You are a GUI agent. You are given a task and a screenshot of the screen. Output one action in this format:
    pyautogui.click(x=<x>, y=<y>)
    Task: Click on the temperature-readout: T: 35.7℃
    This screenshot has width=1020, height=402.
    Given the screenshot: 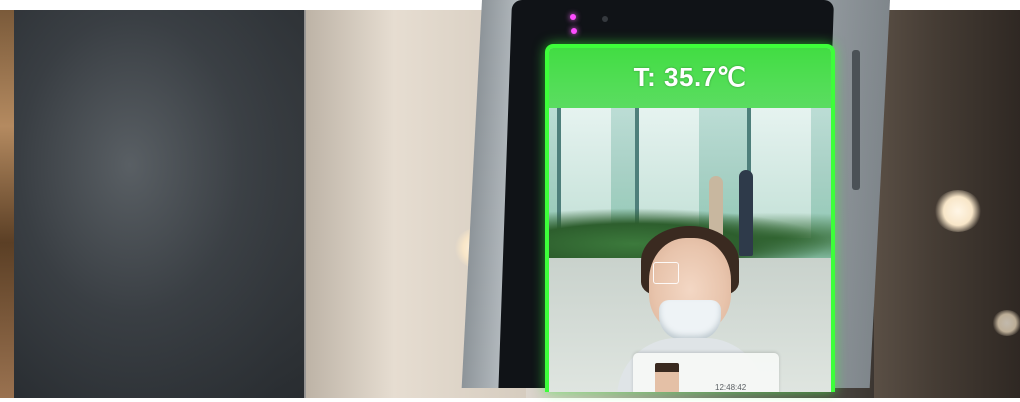 What is the action you would take?
    pyautogui.click(x=690, y=77)
    